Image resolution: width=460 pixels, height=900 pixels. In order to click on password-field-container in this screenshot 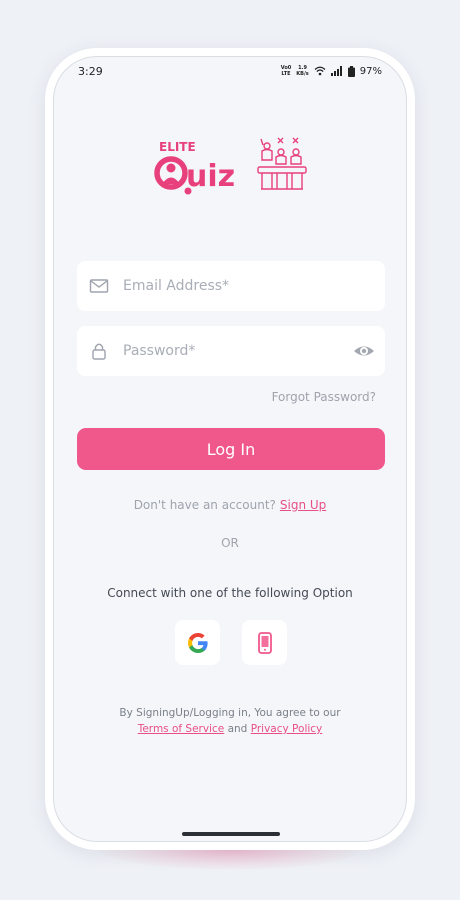, I will do `click(231, 351)`.